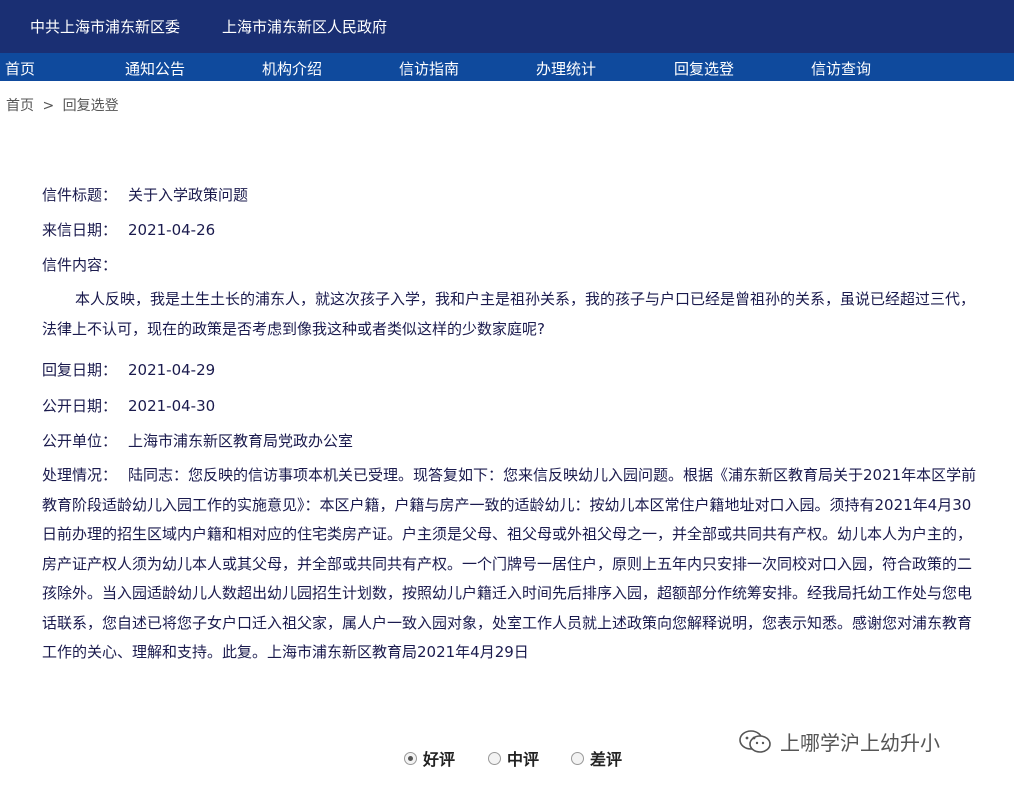 This screenshot has height=788, width=1014. Describe the element at coordinates (172, 370) in the screenshot. I see `reply-date: 2021-04-29` at that location.